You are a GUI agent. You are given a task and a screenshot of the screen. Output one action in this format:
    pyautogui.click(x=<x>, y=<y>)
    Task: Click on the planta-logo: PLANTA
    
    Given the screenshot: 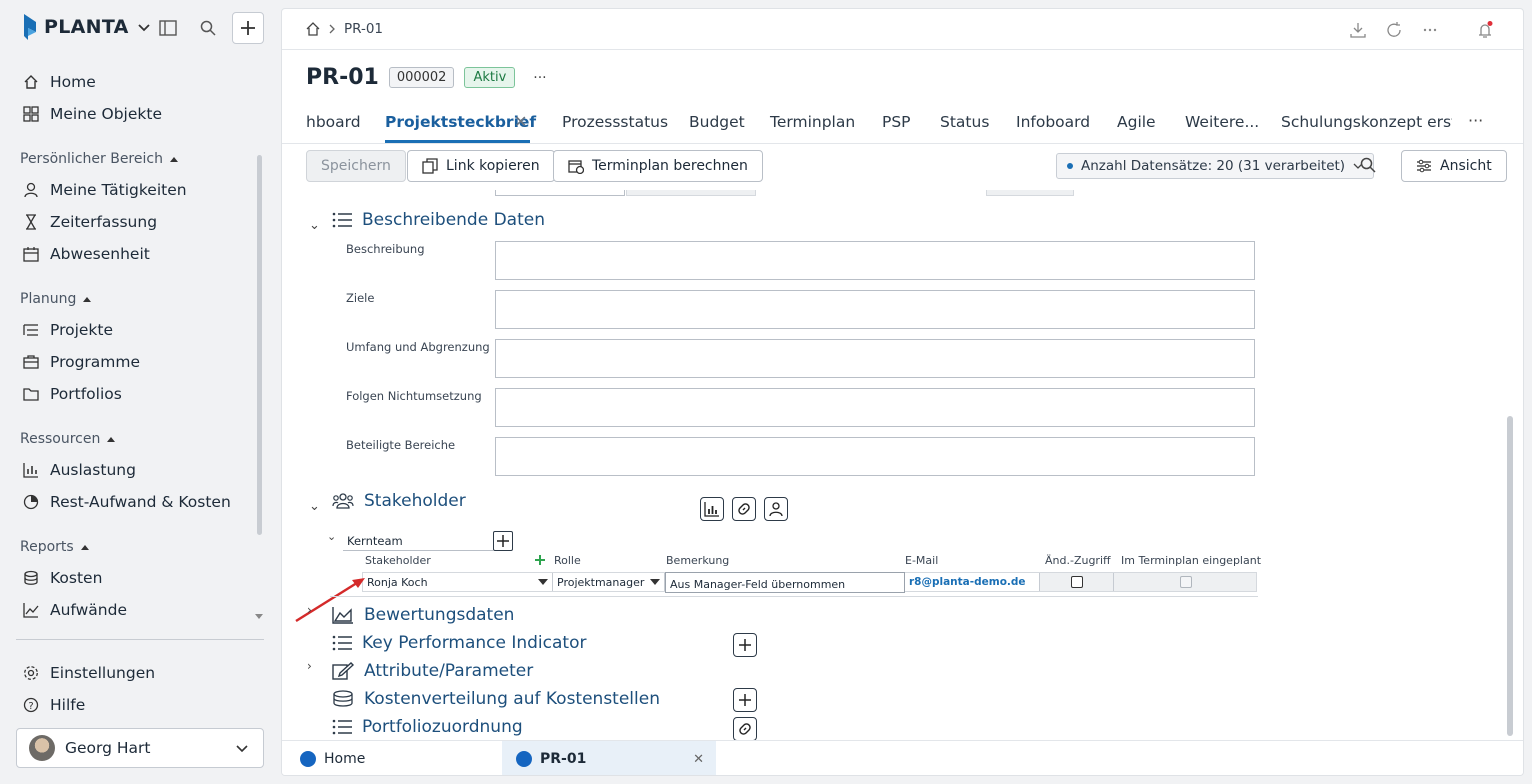 What is the action you would take?
    pyautogui.click(x=86, y=27)
    